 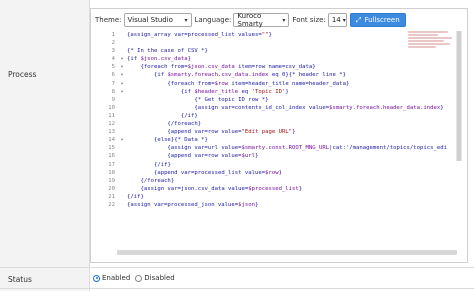 What do you see at coordinates (111, 115) in the screenshot?
I see `line-number: 11` at bounding box center [111, 115].